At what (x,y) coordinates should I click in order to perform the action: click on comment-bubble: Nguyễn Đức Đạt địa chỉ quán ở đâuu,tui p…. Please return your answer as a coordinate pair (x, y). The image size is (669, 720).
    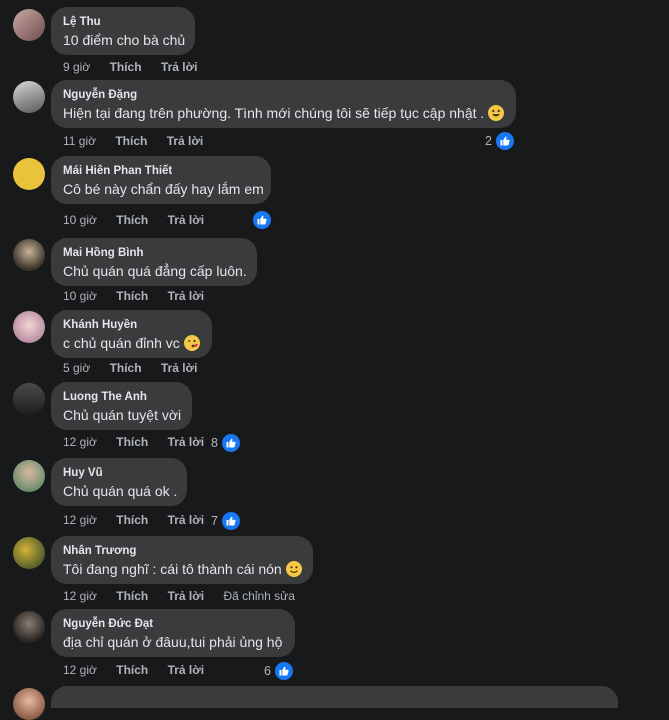
    Looking at the image, I should click on (173, 633).